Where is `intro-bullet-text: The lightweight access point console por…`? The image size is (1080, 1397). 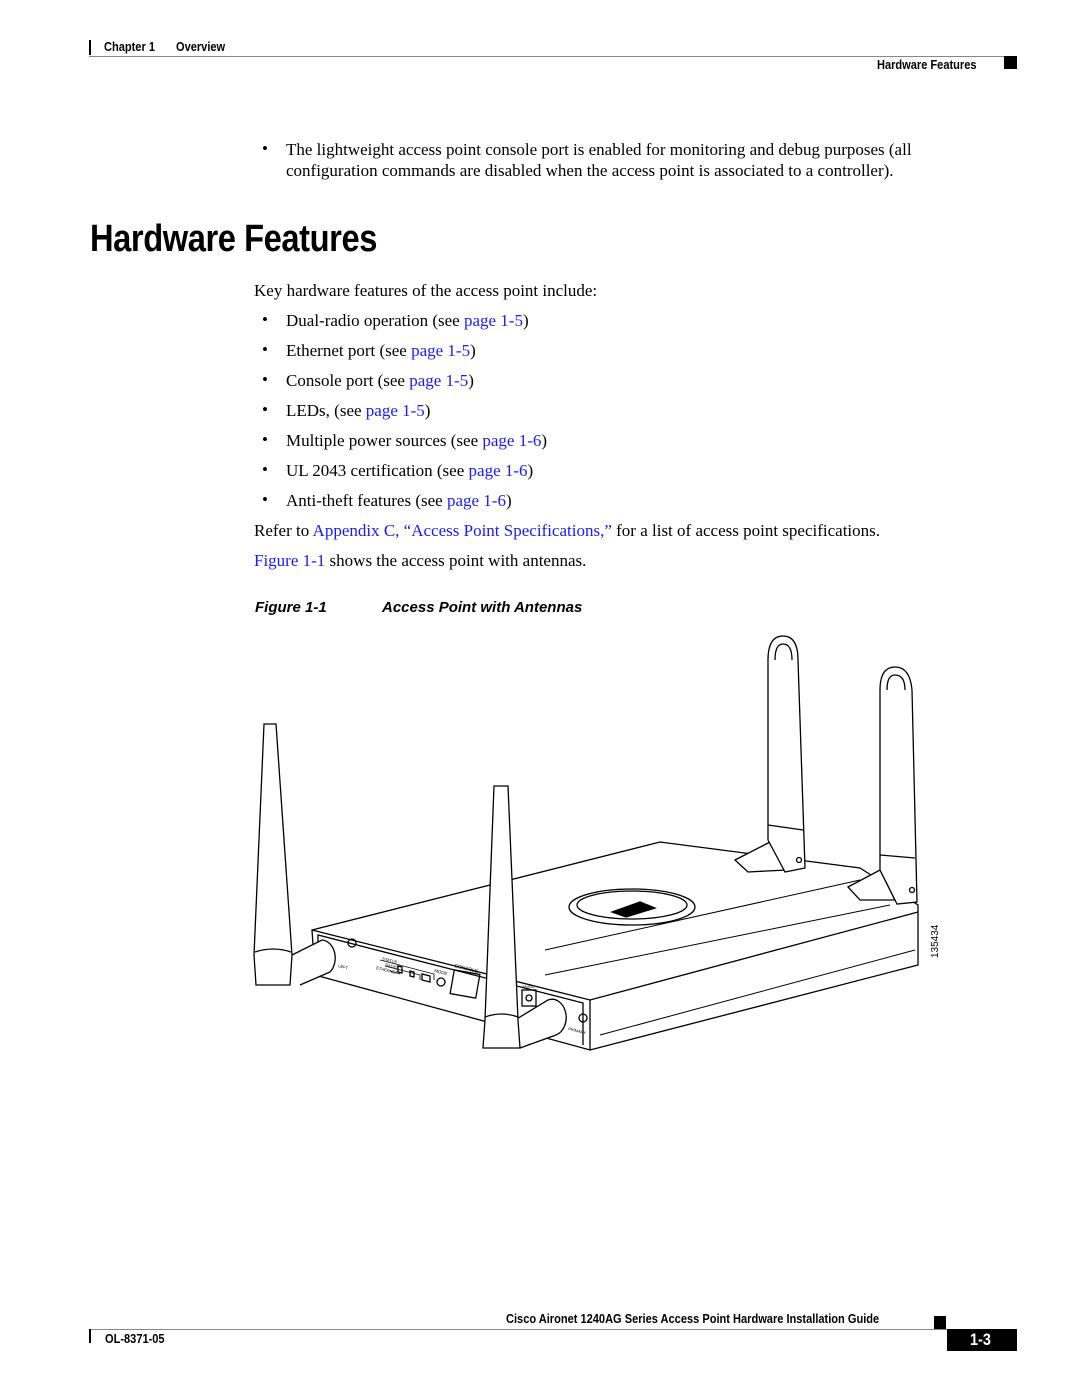
intro-bullet-text: The lightweight access point console por… is located at coordinates (599, 160).